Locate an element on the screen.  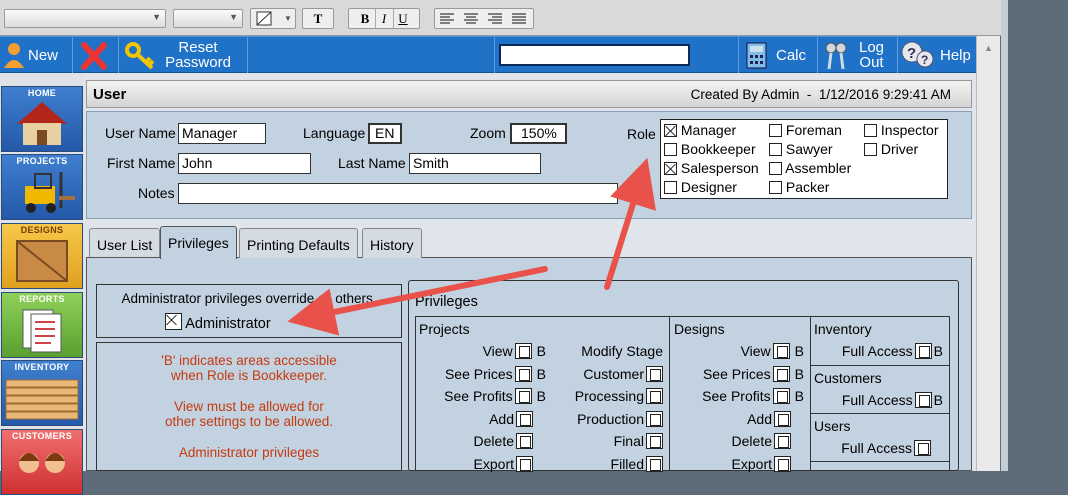
role-salesperson: Salesperson is located at coordinates (711, 168).